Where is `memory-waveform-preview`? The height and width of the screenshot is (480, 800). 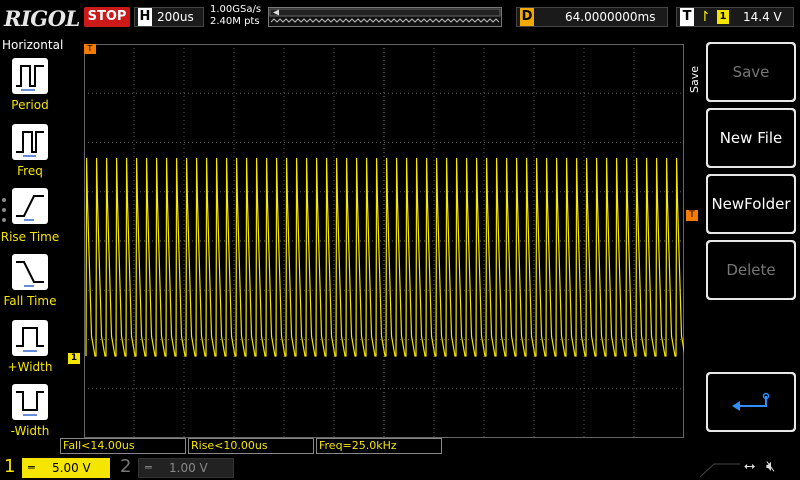
memory-waveform-preview is located at coordinates (385, 15).